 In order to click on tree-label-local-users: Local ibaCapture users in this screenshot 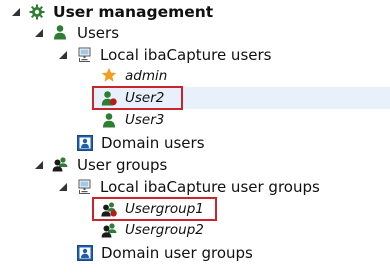, I will do `click(186, 55)`.